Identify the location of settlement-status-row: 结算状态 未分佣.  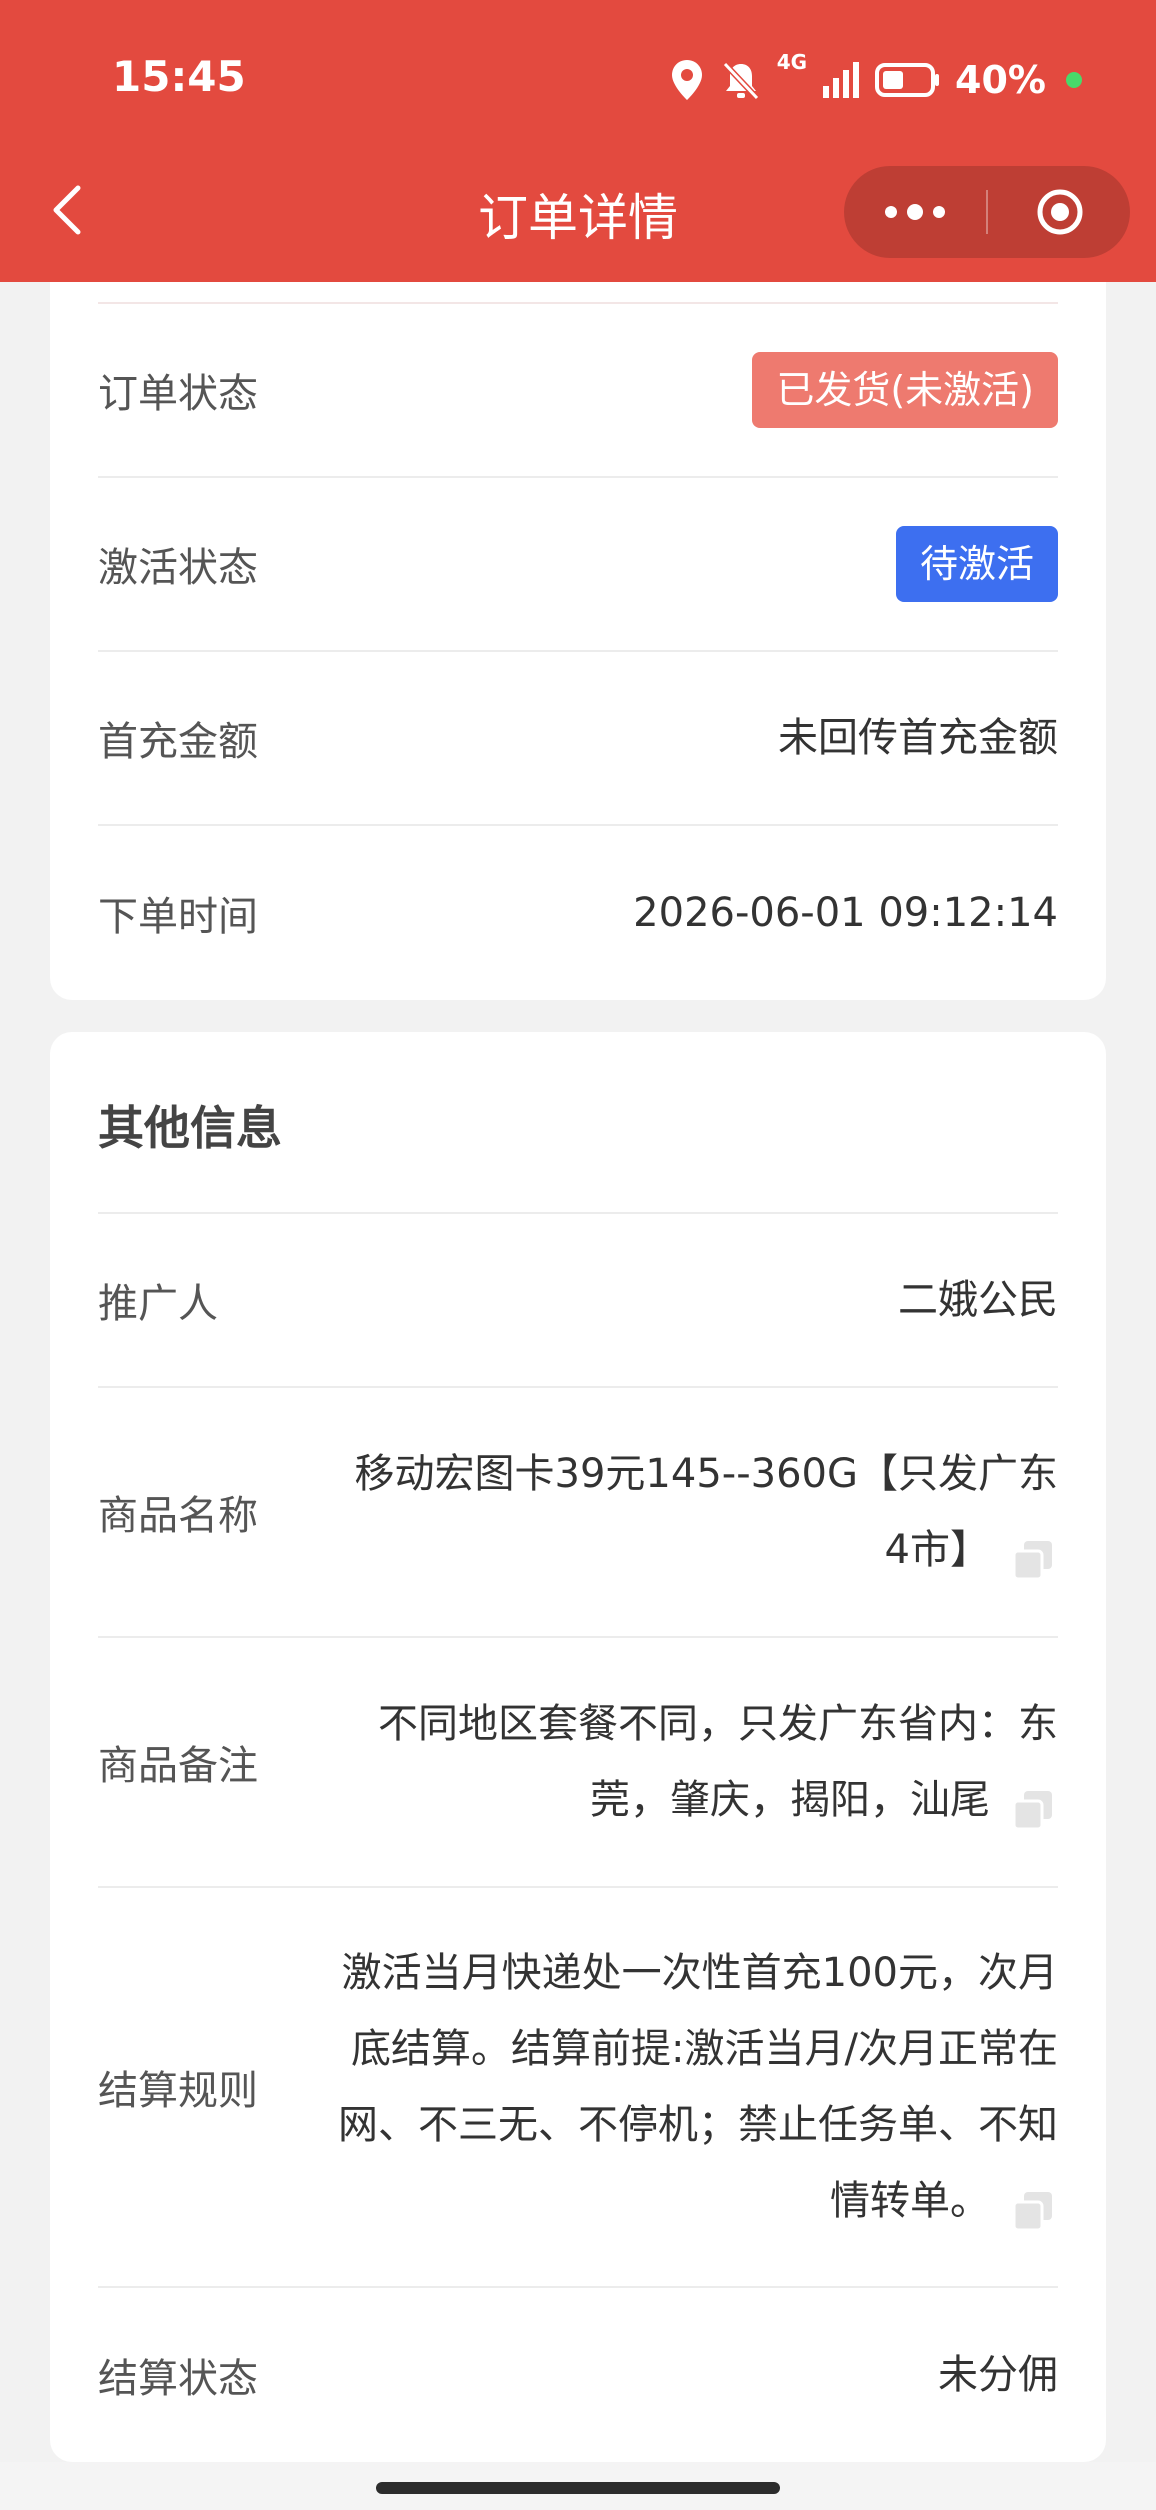
(578, 2375).